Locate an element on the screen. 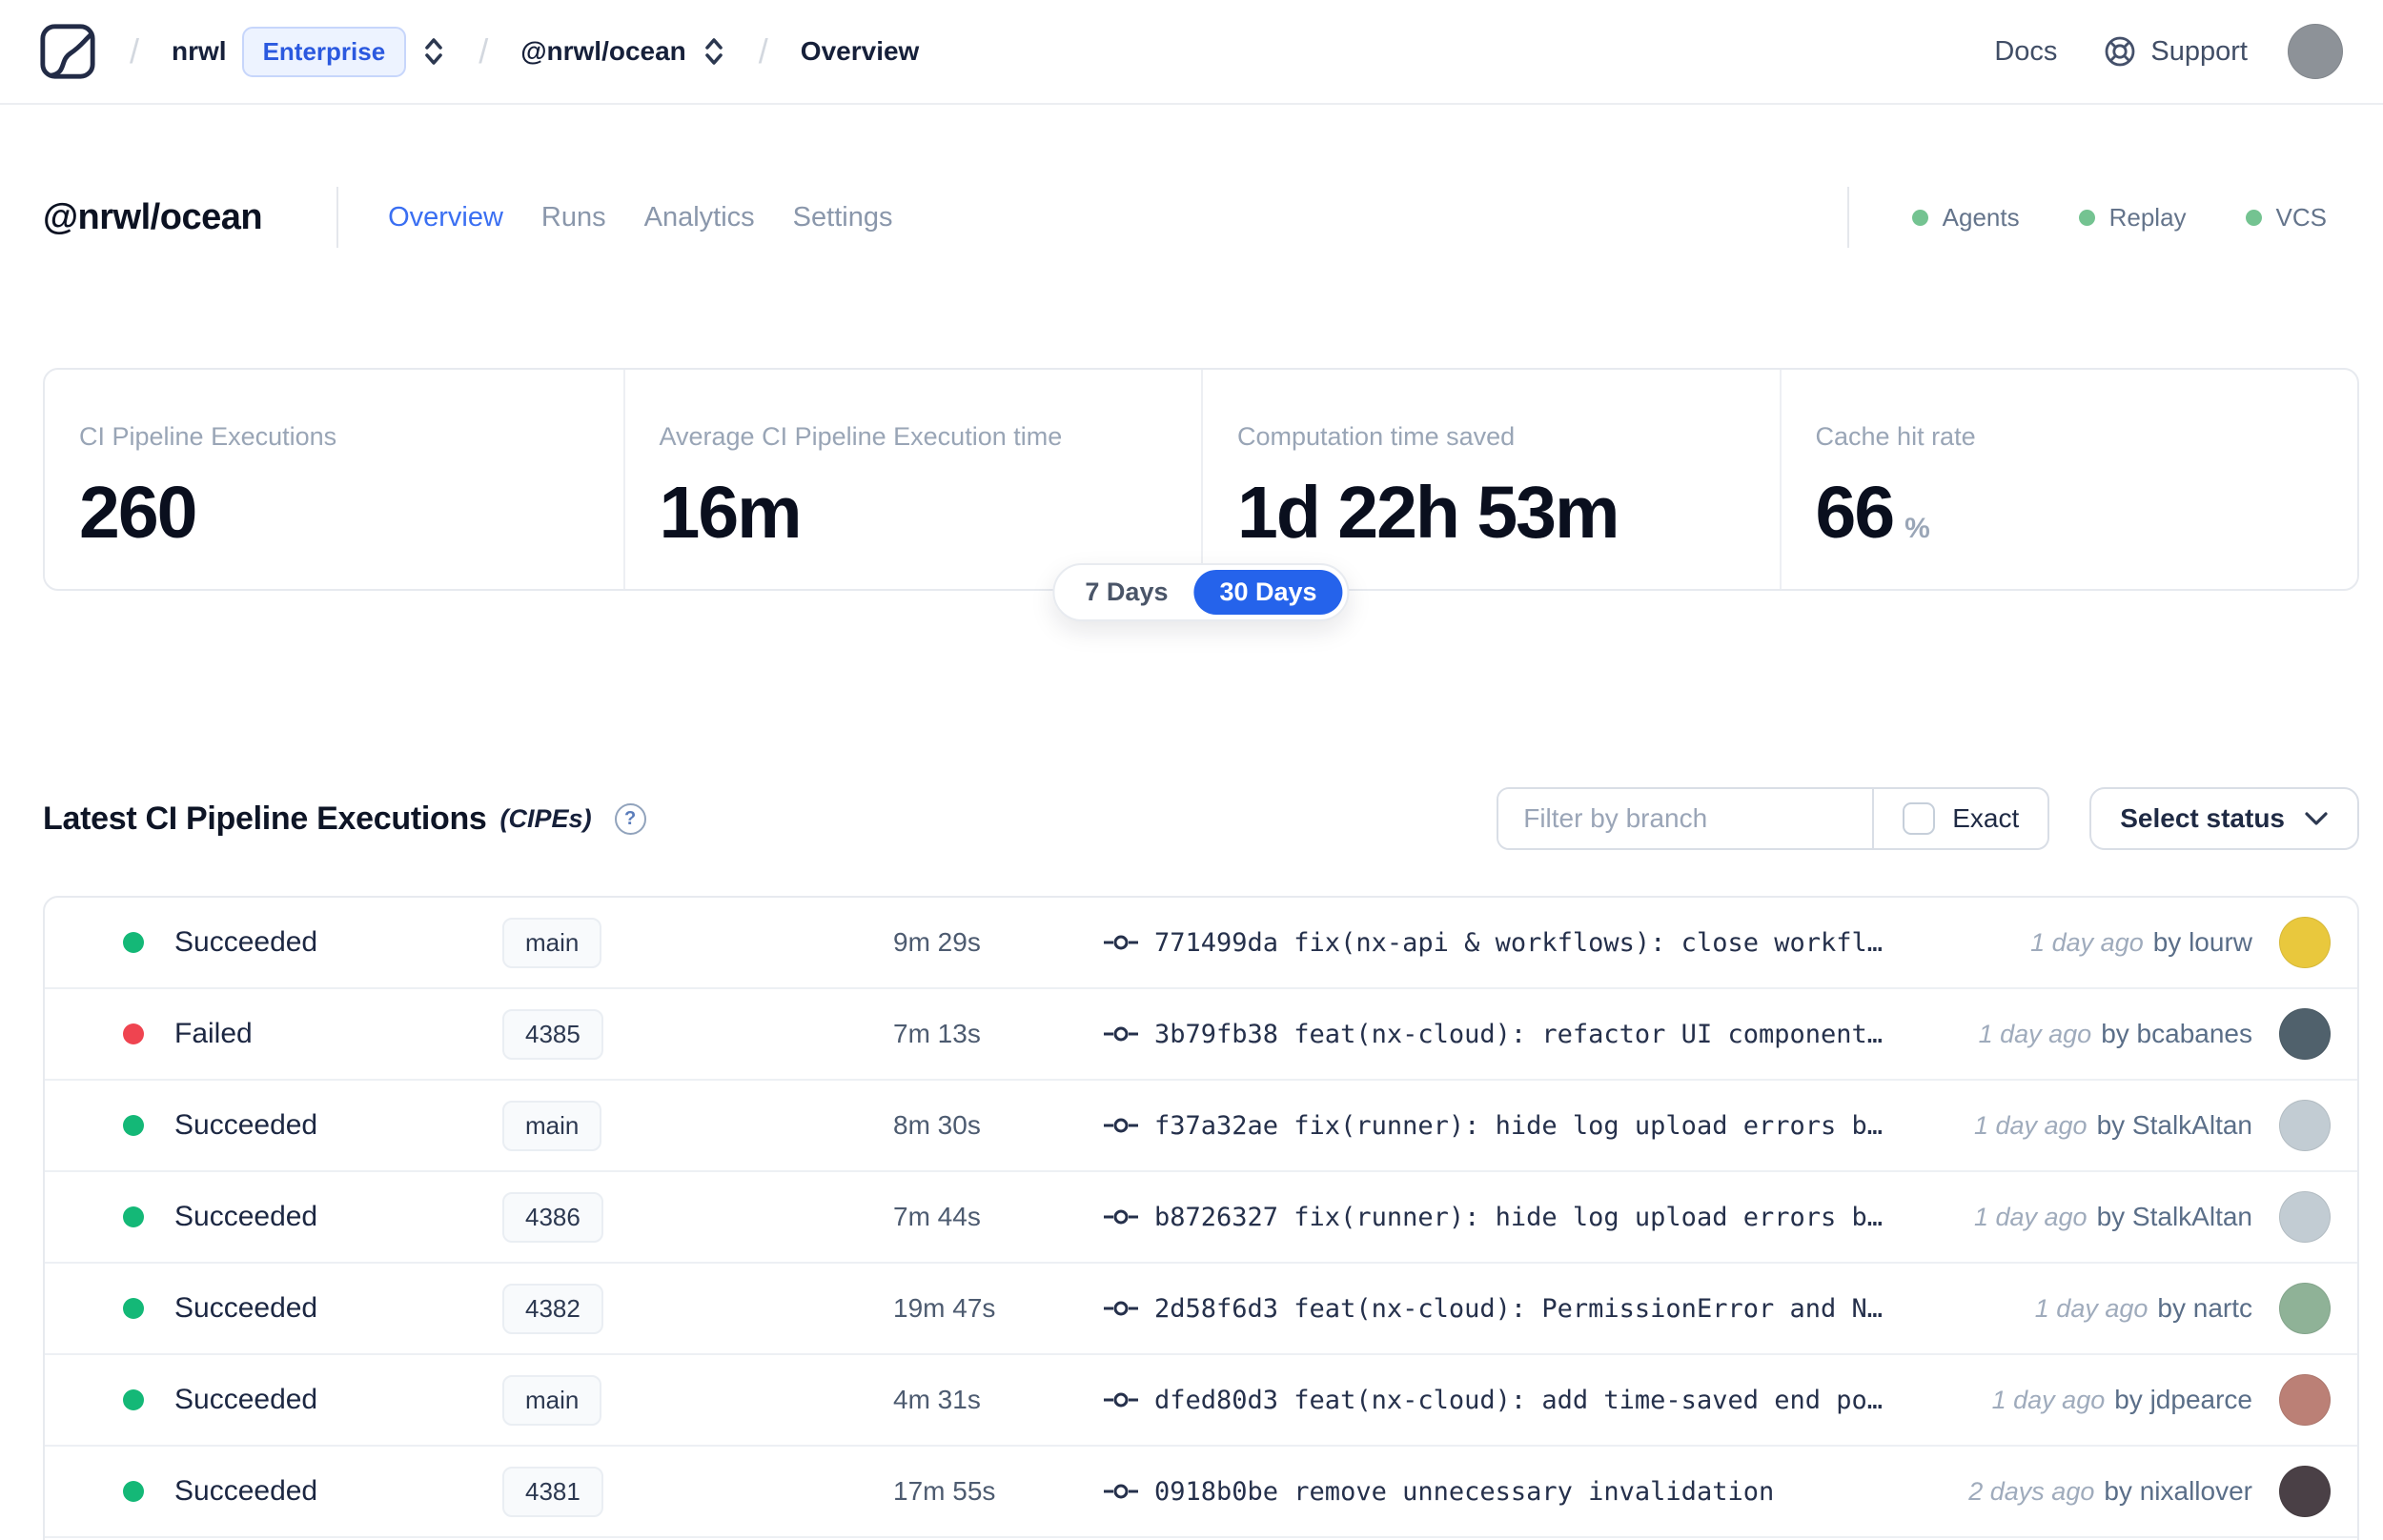 This screenshot has width=2383, height=1540. range-30-days-button: 30 Days is located at coordinates (1268, 592).